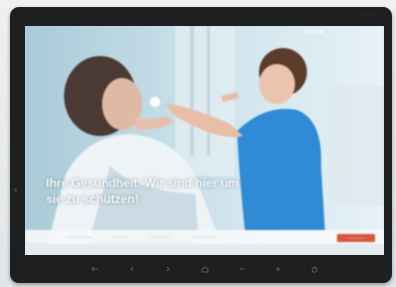 The height and width of the screenshot is (287, 396). I want to click on headline-line-1: Ihre Gesundheit: Wir sind hier um, so click(142, 183).